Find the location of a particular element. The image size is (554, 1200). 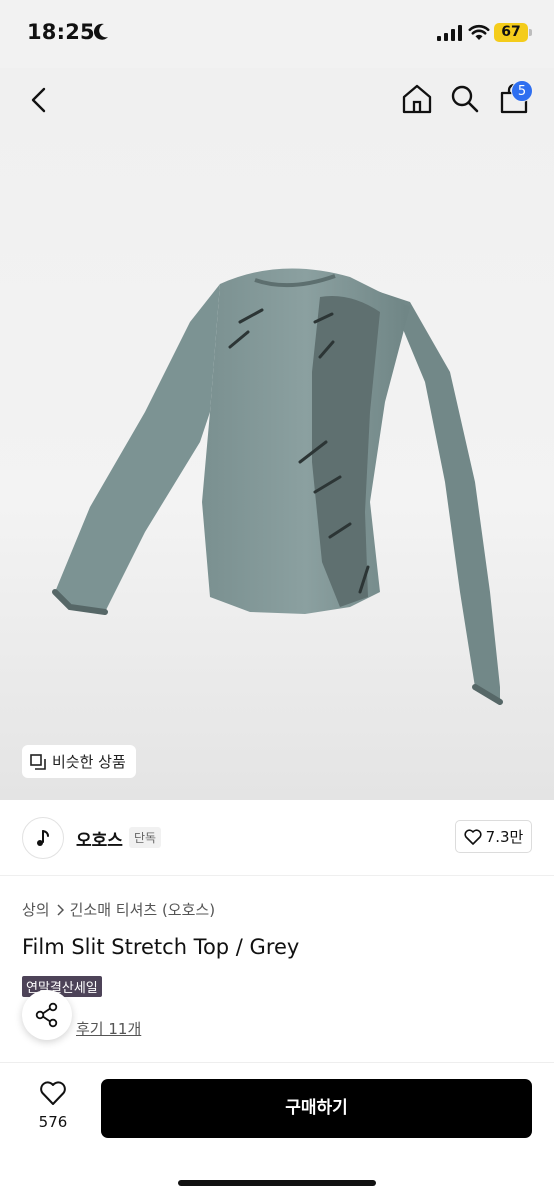

brand-logo is located at coordinates (43, 838).